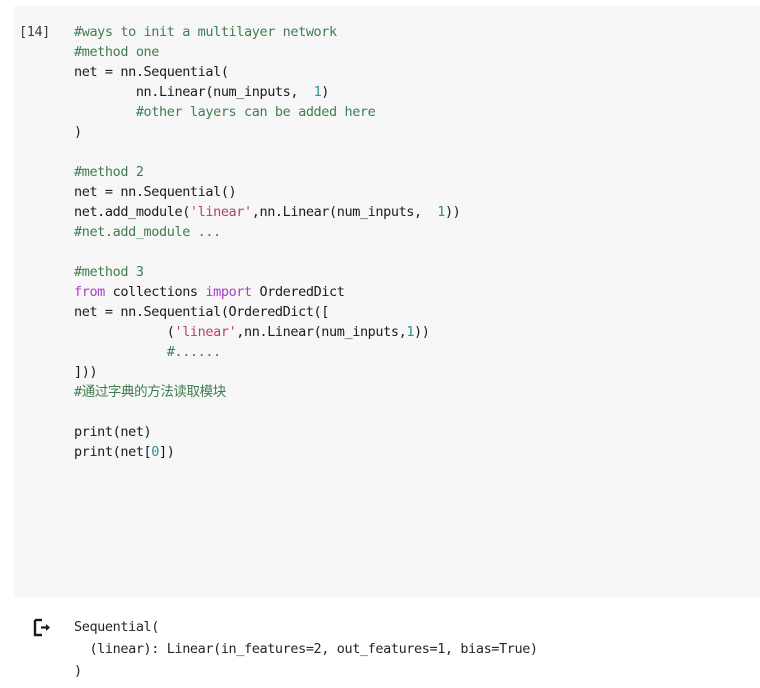 Image resolution: width=760 pixels, height=688 pixels. Describe the element at coordinates (417, 192) in the screenshot. I see `code-line-9: net = nn.Sequential()` at that location.